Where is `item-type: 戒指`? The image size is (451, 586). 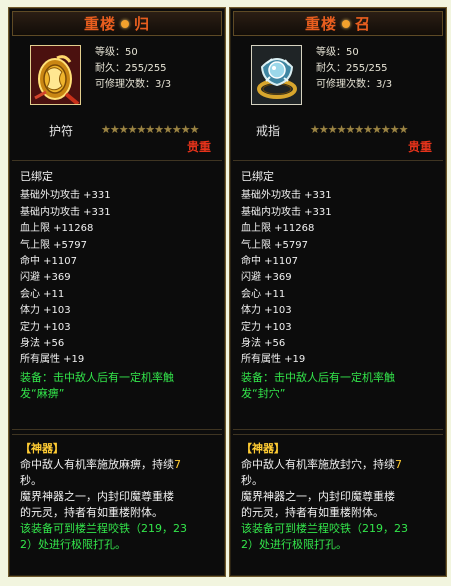
item-type: 戒指 is located at coordinates (268, 131).